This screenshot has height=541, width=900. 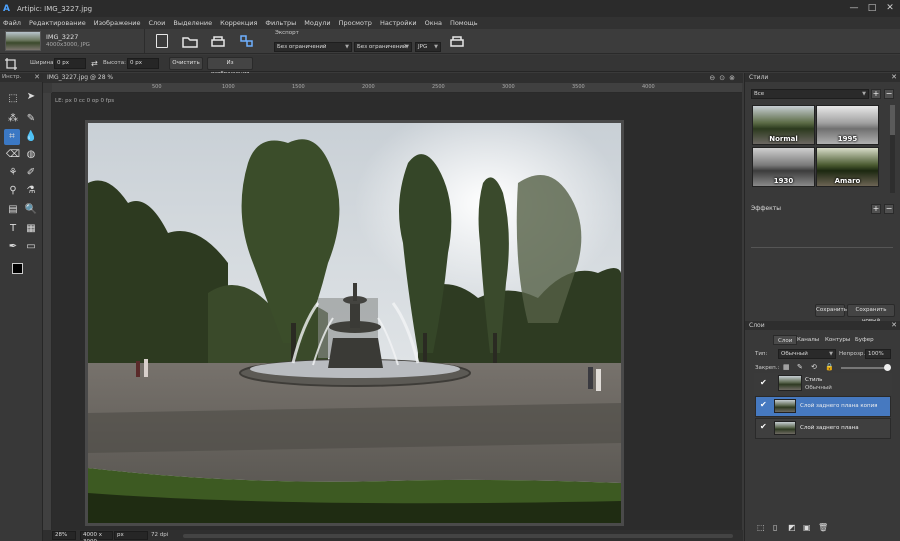 What do you see at coordinates (246, 41) in the screenshot?
I see `share-icon` at bounding box center [246, 41].